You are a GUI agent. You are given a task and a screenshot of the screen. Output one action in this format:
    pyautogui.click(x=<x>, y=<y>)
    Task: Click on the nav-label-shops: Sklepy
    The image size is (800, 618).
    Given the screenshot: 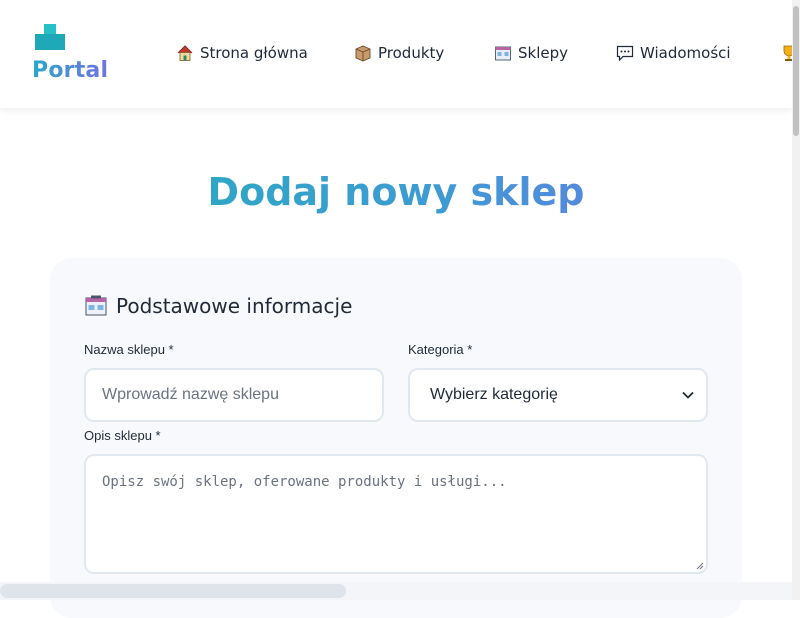 What is the action you would take?
    pyautogui.click(x=543, y=53)
    